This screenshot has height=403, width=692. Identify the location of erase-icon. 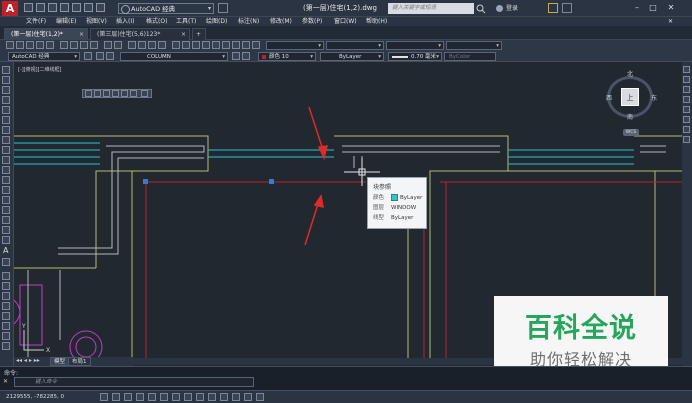
(6, 276).